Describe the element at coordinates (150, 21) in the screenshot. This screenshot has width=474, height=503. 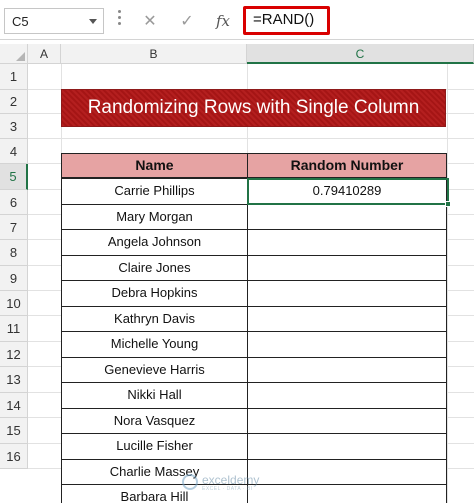
I see `cancel-icon: ✕` at that location.